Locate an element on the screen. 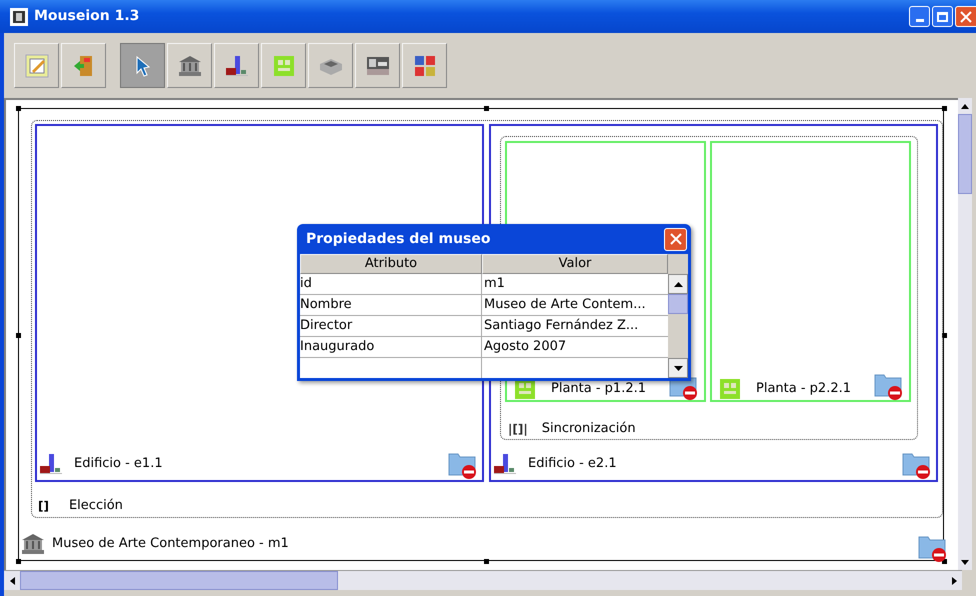 The width and height of the screenshot is (976, 596). vertical-scrollbar is located at coordinates (965, 334).